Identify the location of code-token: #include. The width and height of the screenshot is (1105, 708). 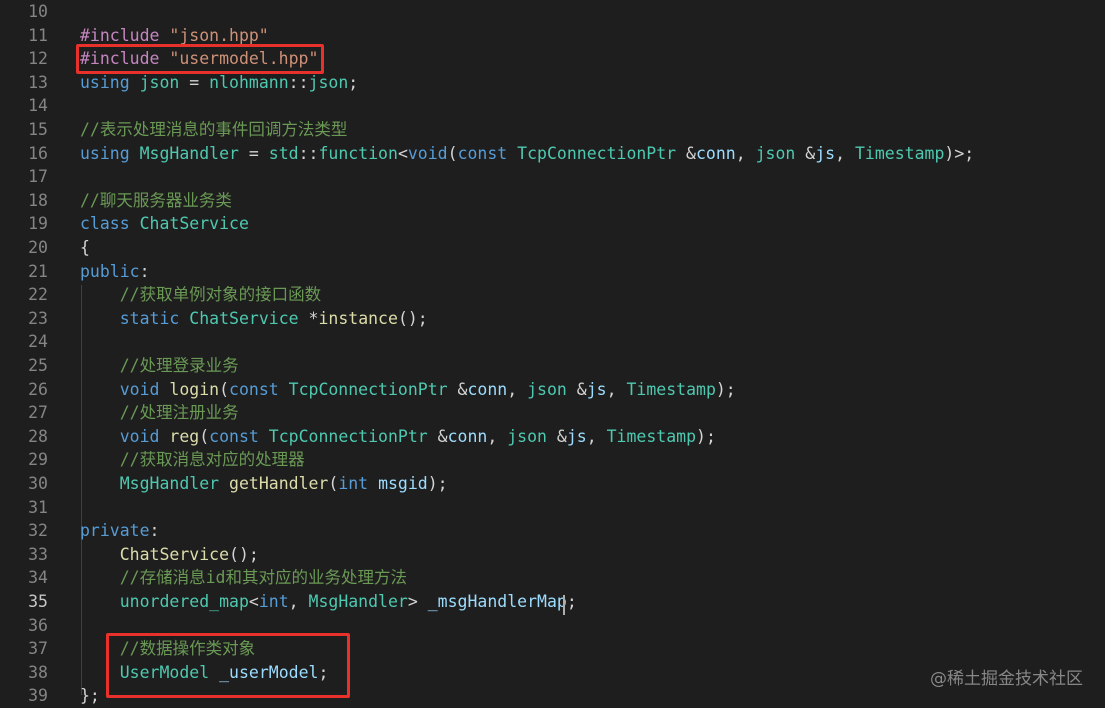
(125, 35).